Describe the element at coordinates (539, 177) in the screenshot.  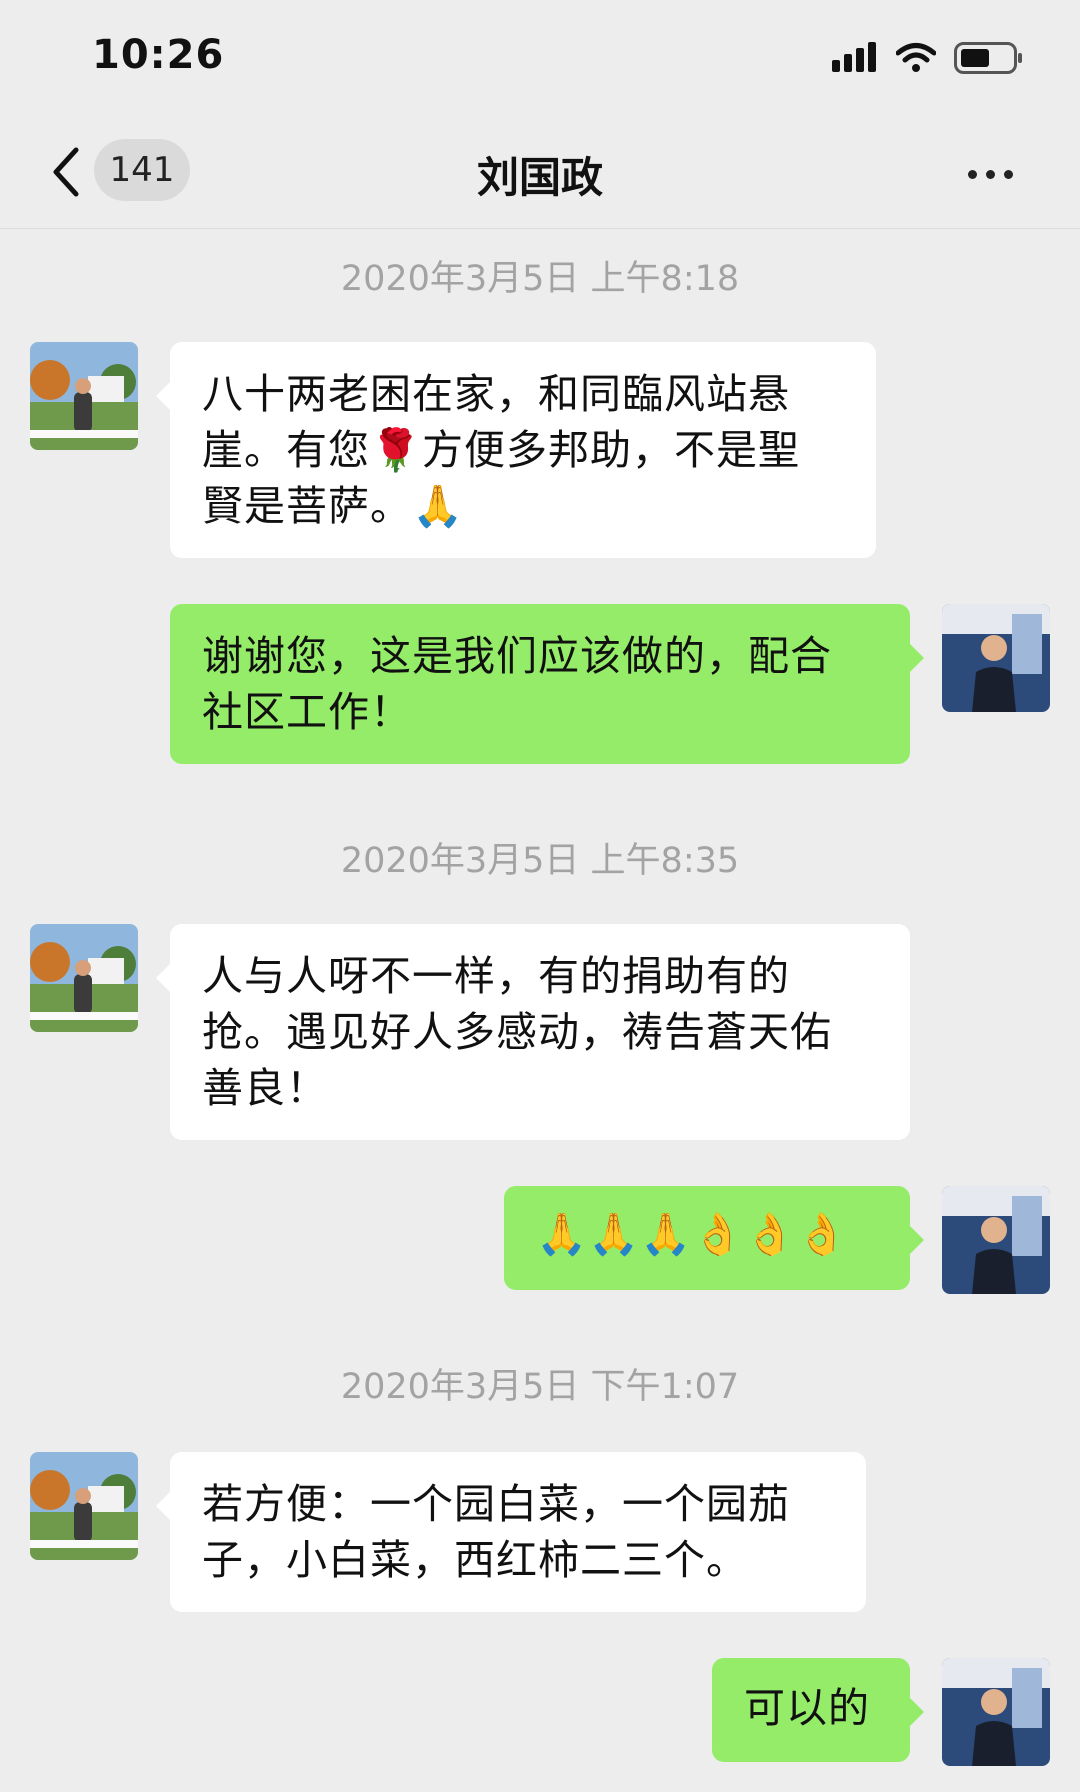
I see `chat-title: 刘国政` at that location.